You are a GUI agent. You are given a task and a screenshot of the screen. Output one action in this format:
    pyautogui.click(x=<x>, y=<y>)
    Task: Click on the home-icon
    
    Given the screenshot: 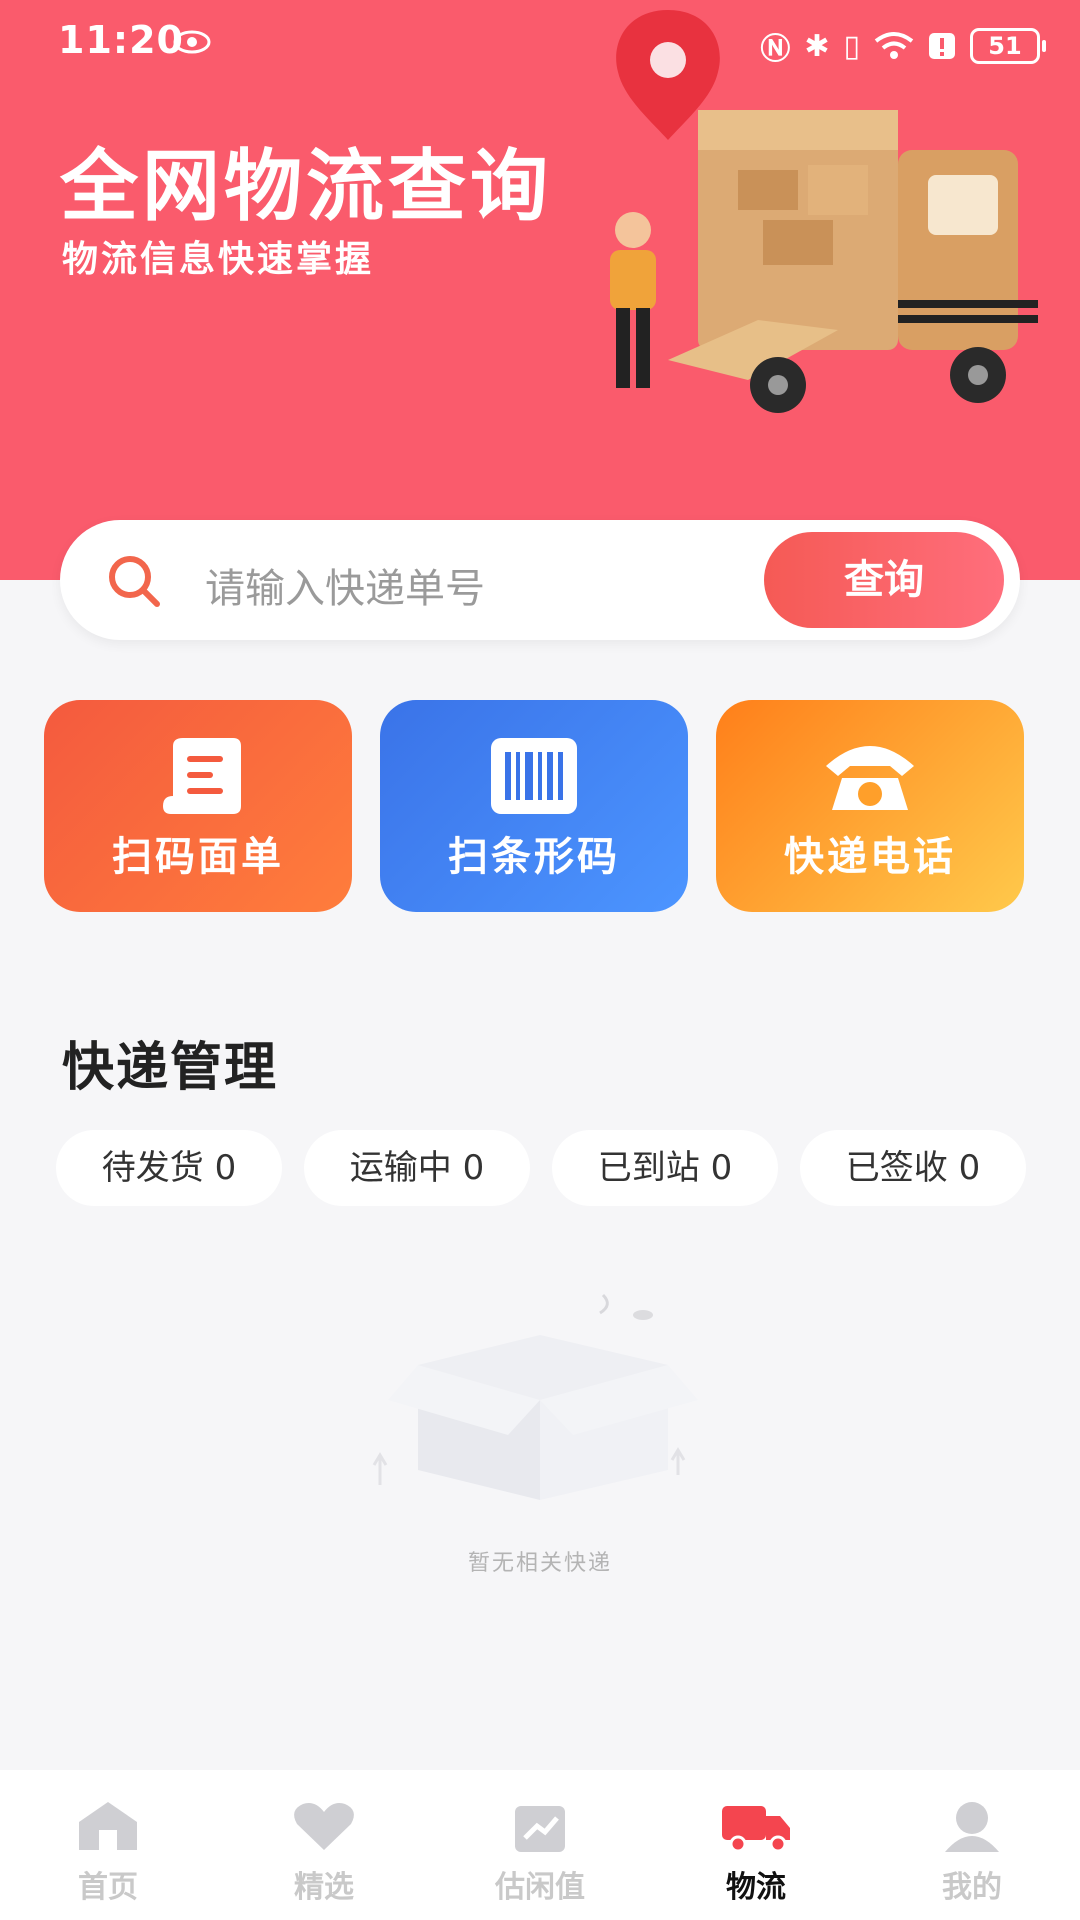 What is the action you would take?
    pyautogui.click(x=108, y=1826)
    